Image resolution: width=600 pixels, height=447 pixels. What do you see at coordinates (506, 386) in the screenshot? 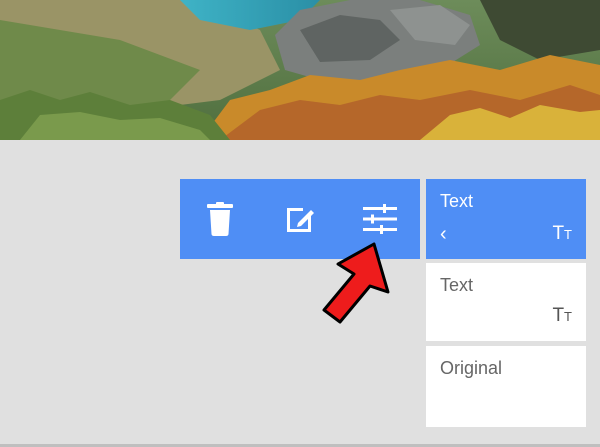
I see `original-style-card: Original` at bounding box center [506, 386].